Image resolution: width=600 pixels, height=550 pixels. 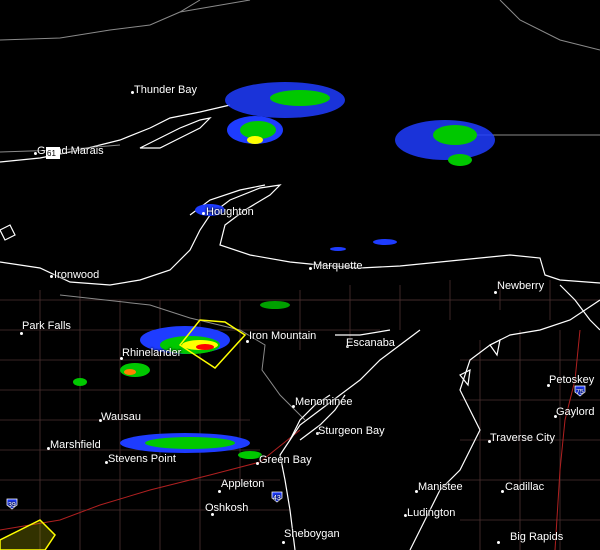 I want to click on city-dot-appleton, so click(x=219, y=491).